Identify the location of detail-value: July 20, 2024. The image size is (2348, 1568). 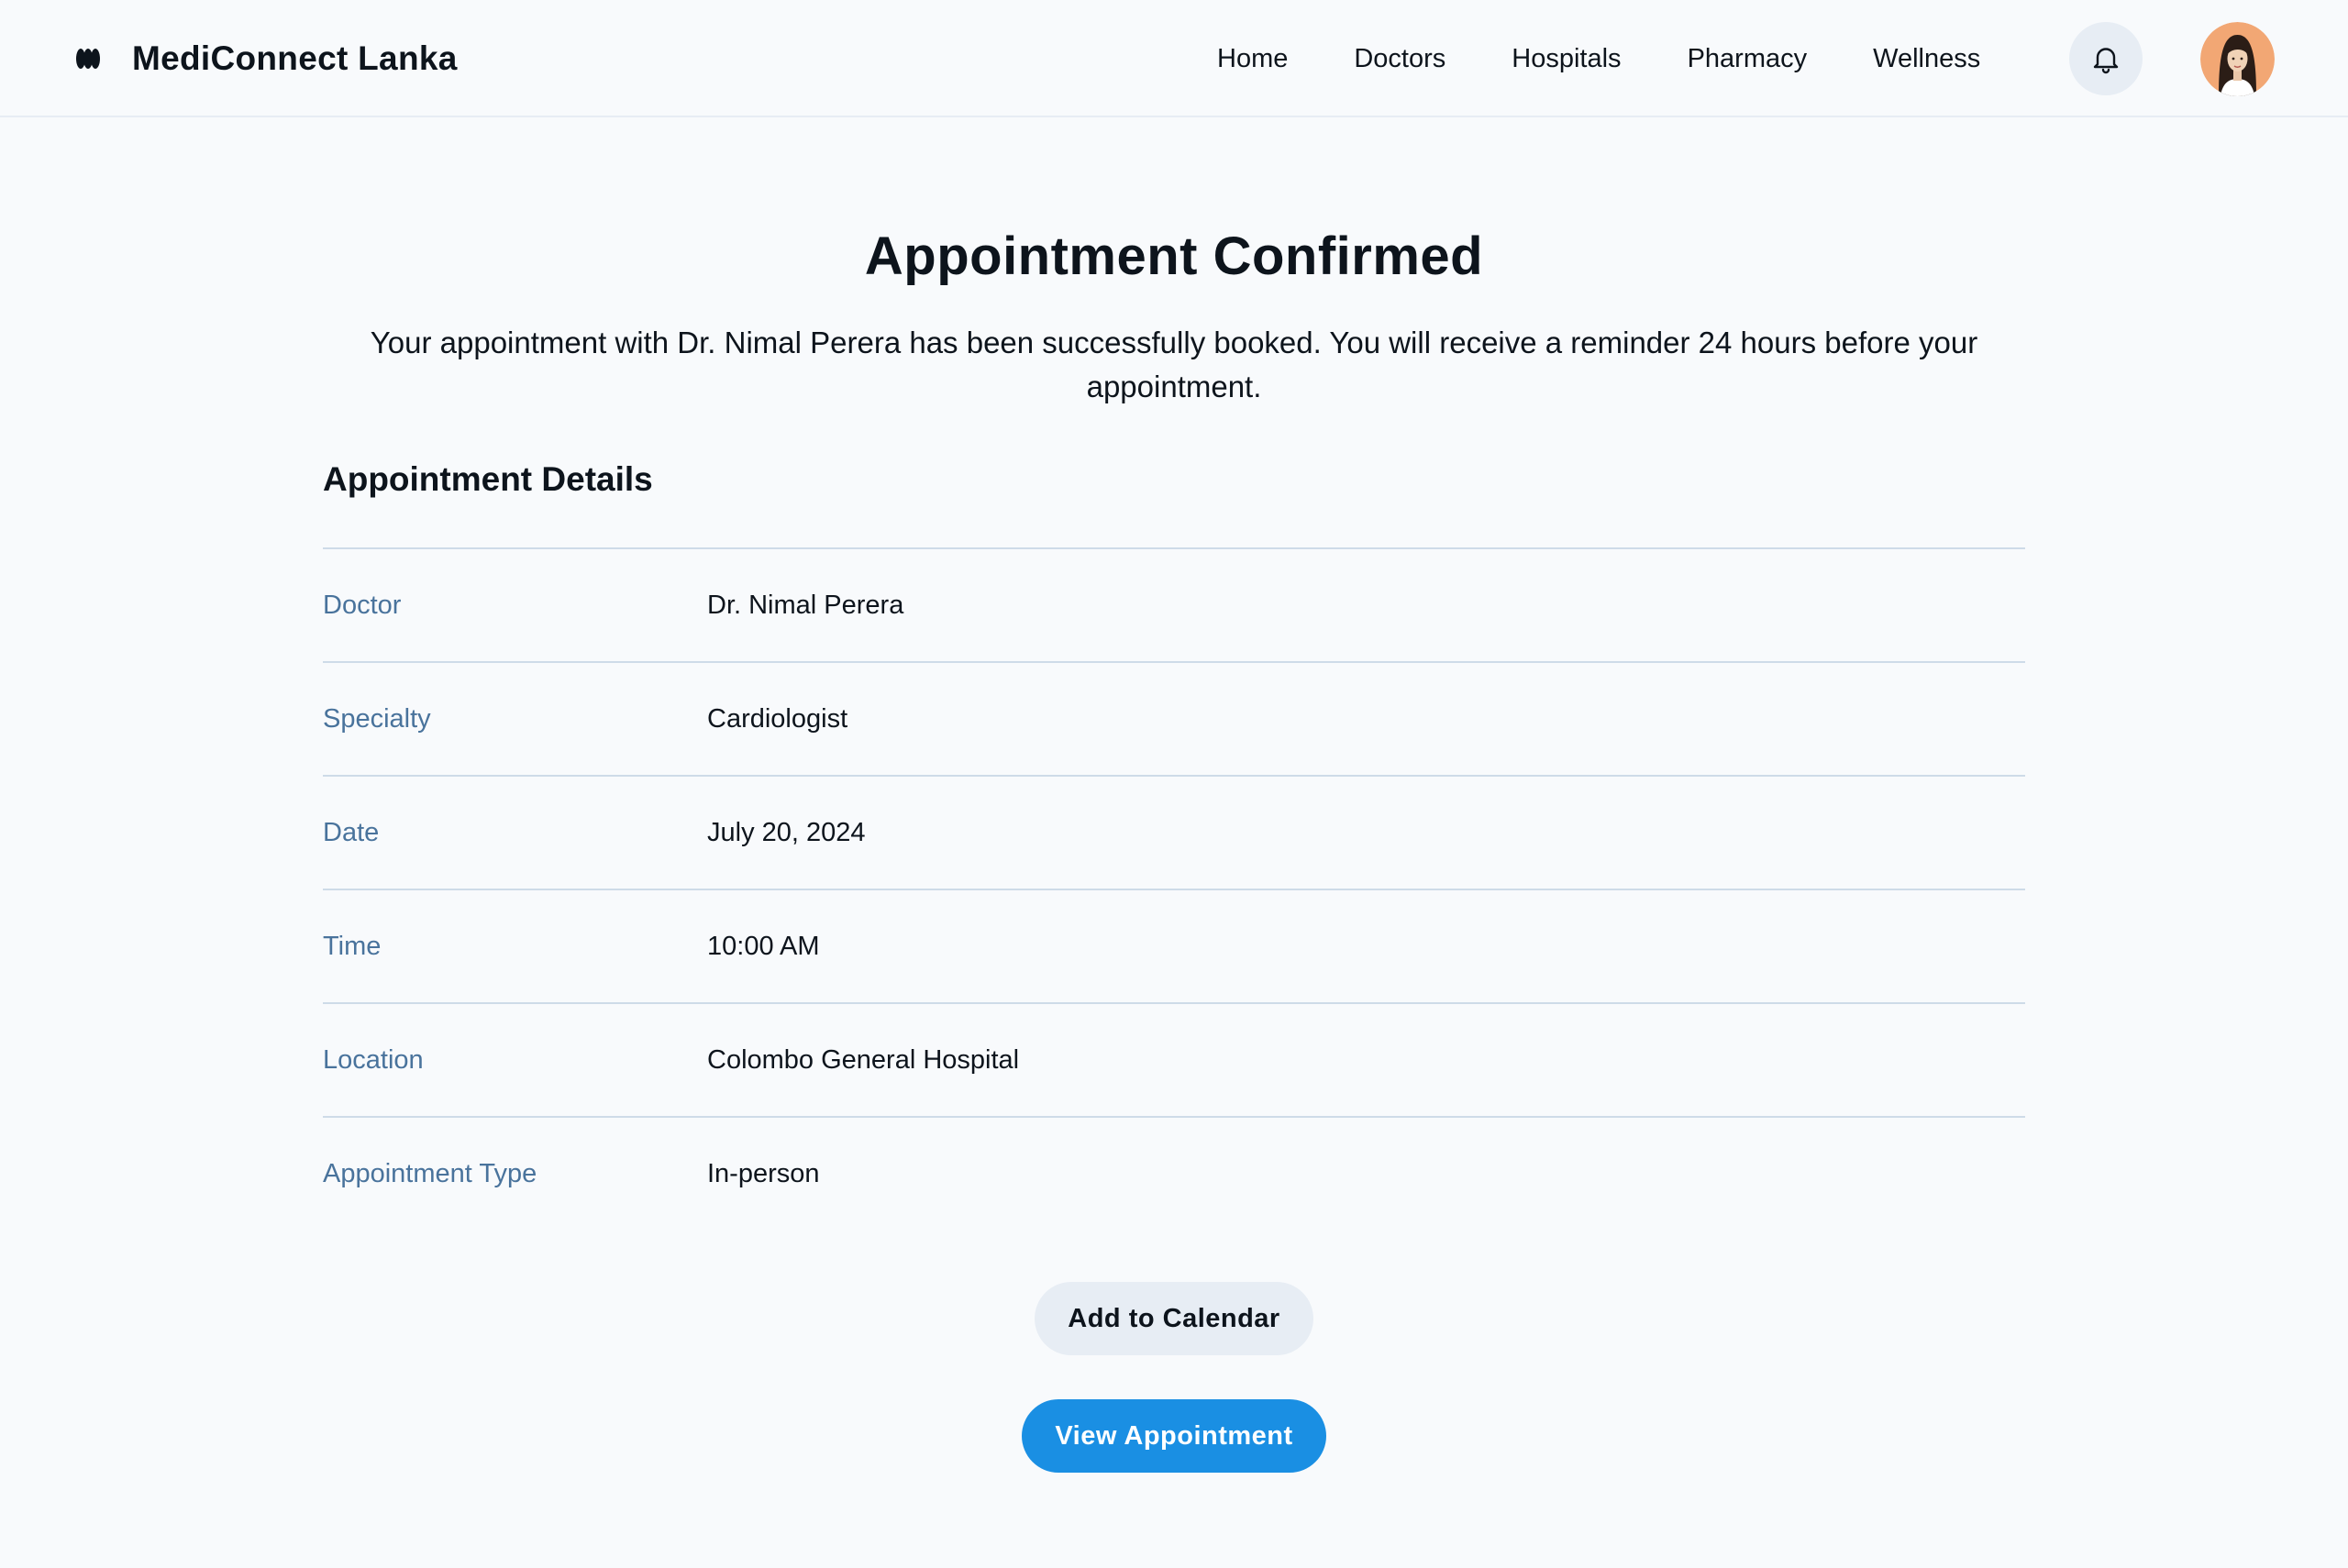
(786, 832).